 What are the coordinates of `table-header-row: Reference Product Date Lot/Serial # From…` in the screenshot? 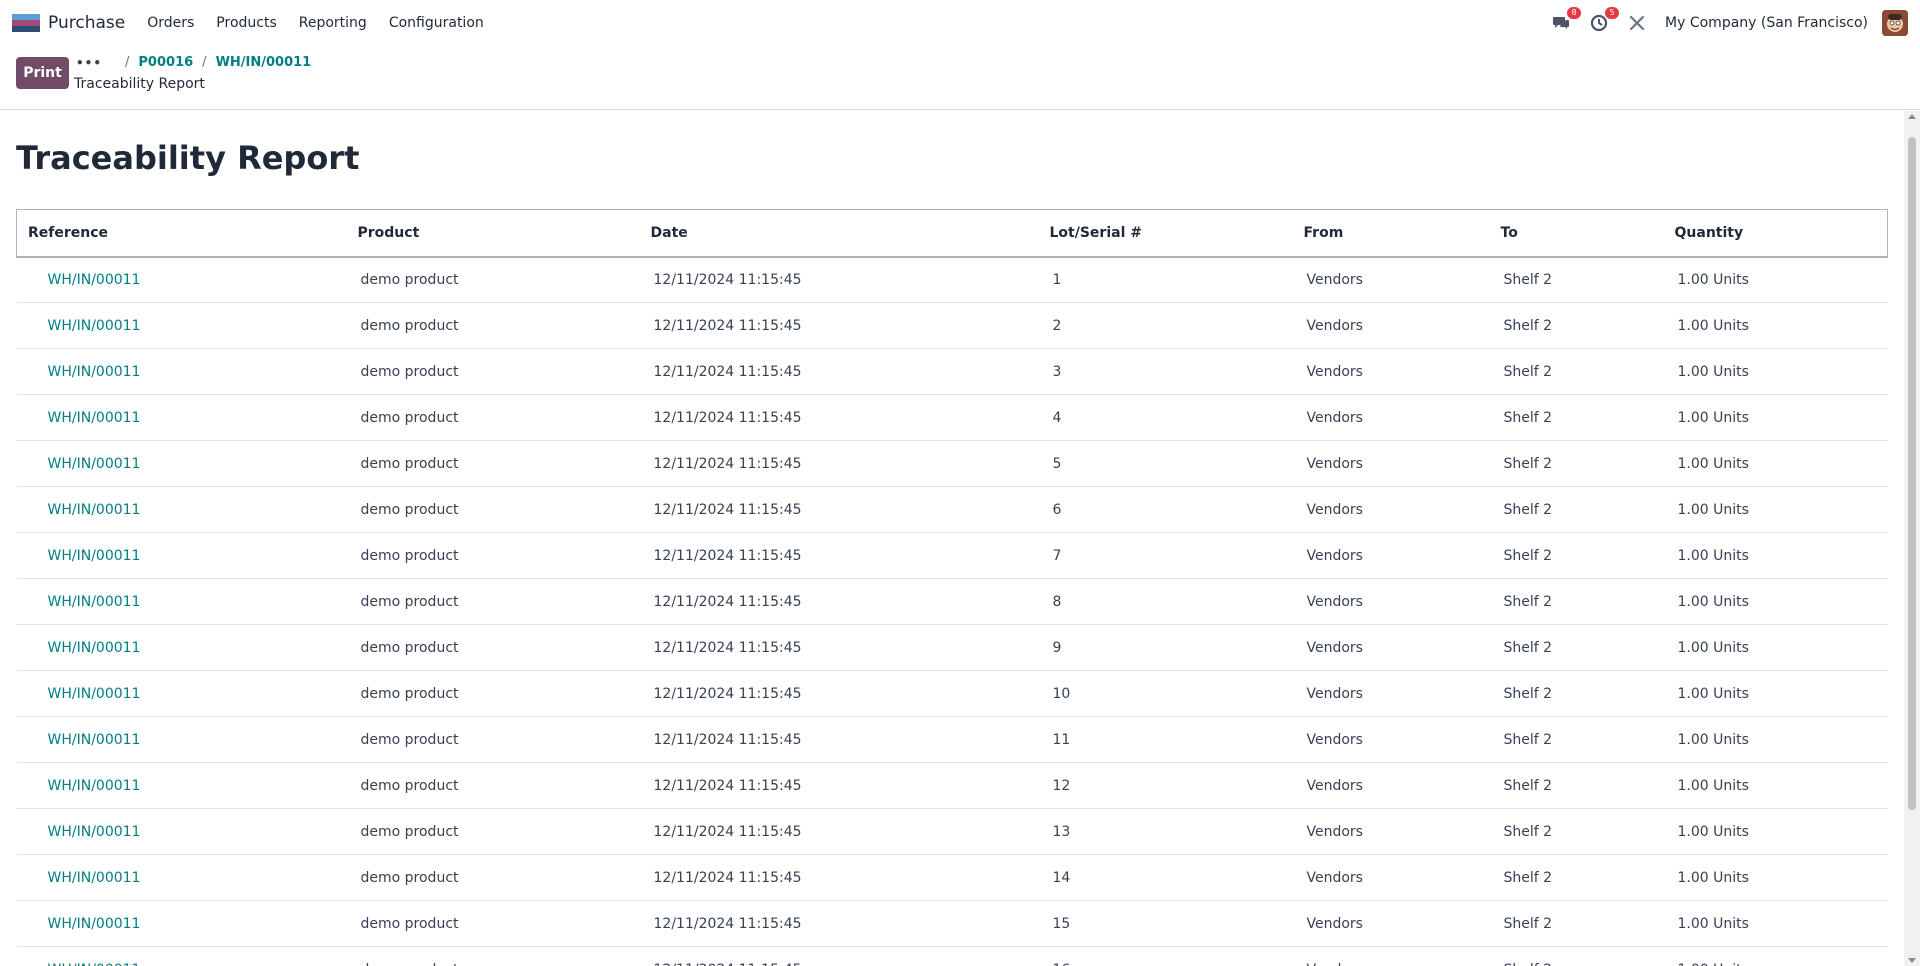 It's located at (952, 233).